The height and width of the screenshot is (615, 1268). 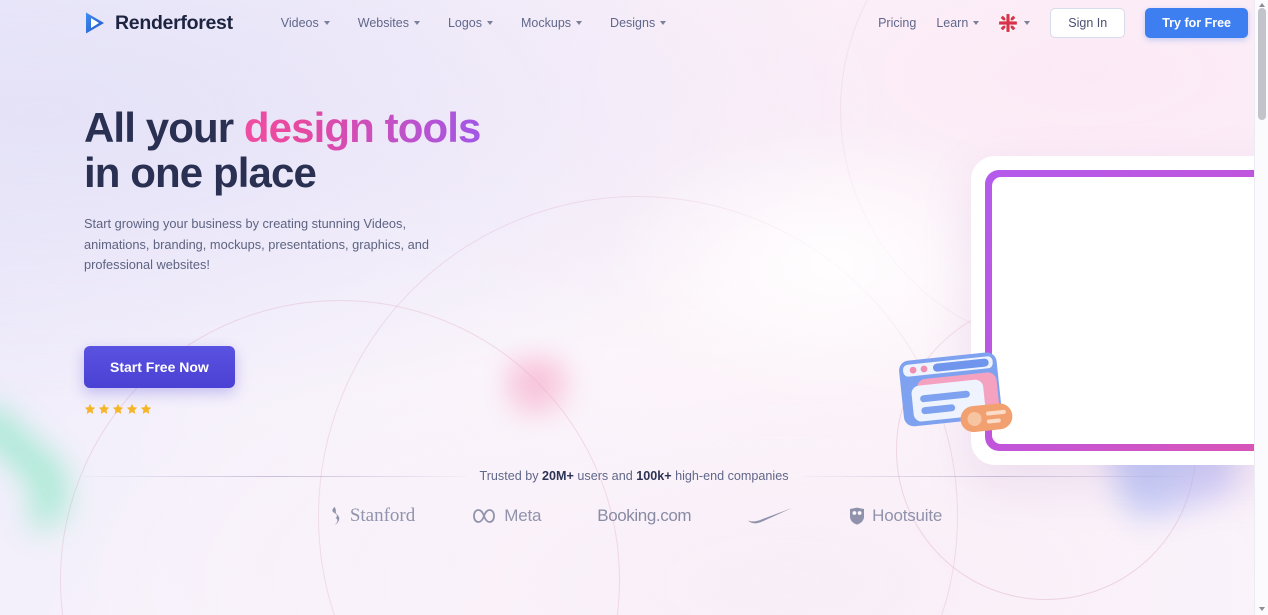 I want to click on logo-label: Booking.com, so click(x=644, y=516).